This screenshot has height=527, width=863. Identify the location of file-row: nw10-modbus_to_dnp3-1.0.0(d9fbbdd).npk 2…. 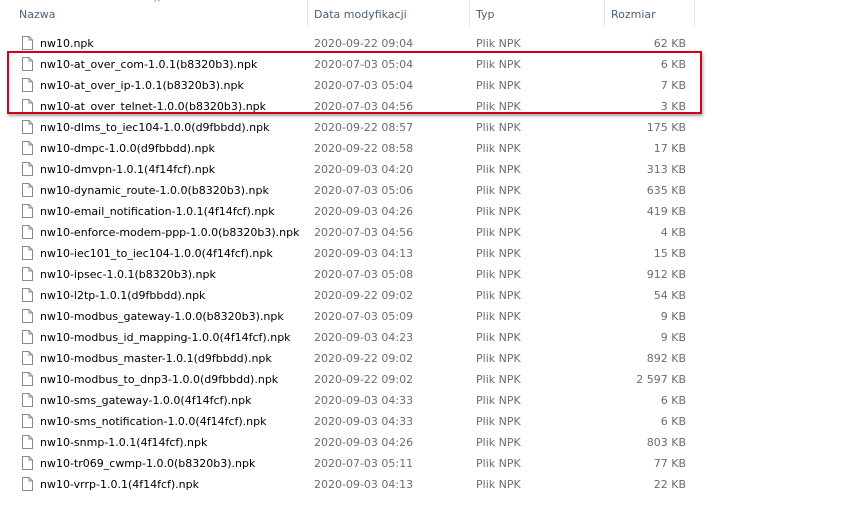
(431, 379).